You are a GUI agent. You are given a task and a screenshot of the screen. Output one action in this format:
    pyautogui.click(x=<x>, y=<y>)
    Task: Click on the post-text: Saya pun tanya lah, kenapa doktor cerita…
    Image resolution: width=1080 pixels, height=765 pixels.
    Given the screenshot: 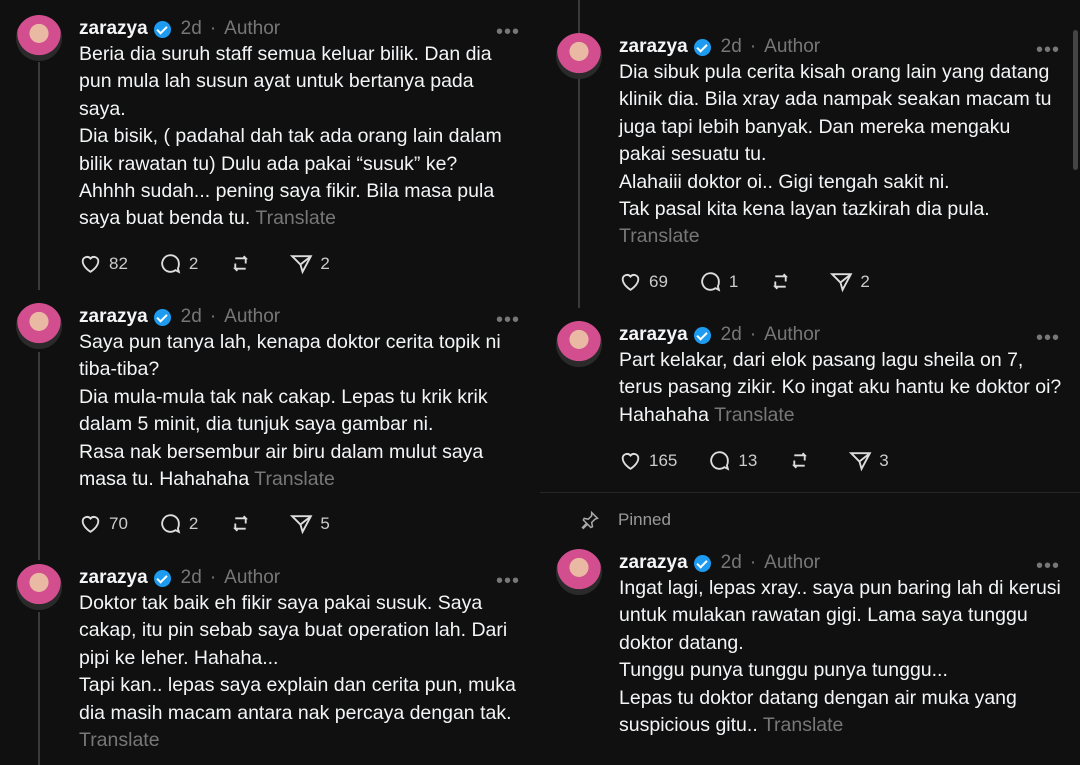 What is the action you would take?
    pyautogui.click(x=290, y=356)
    